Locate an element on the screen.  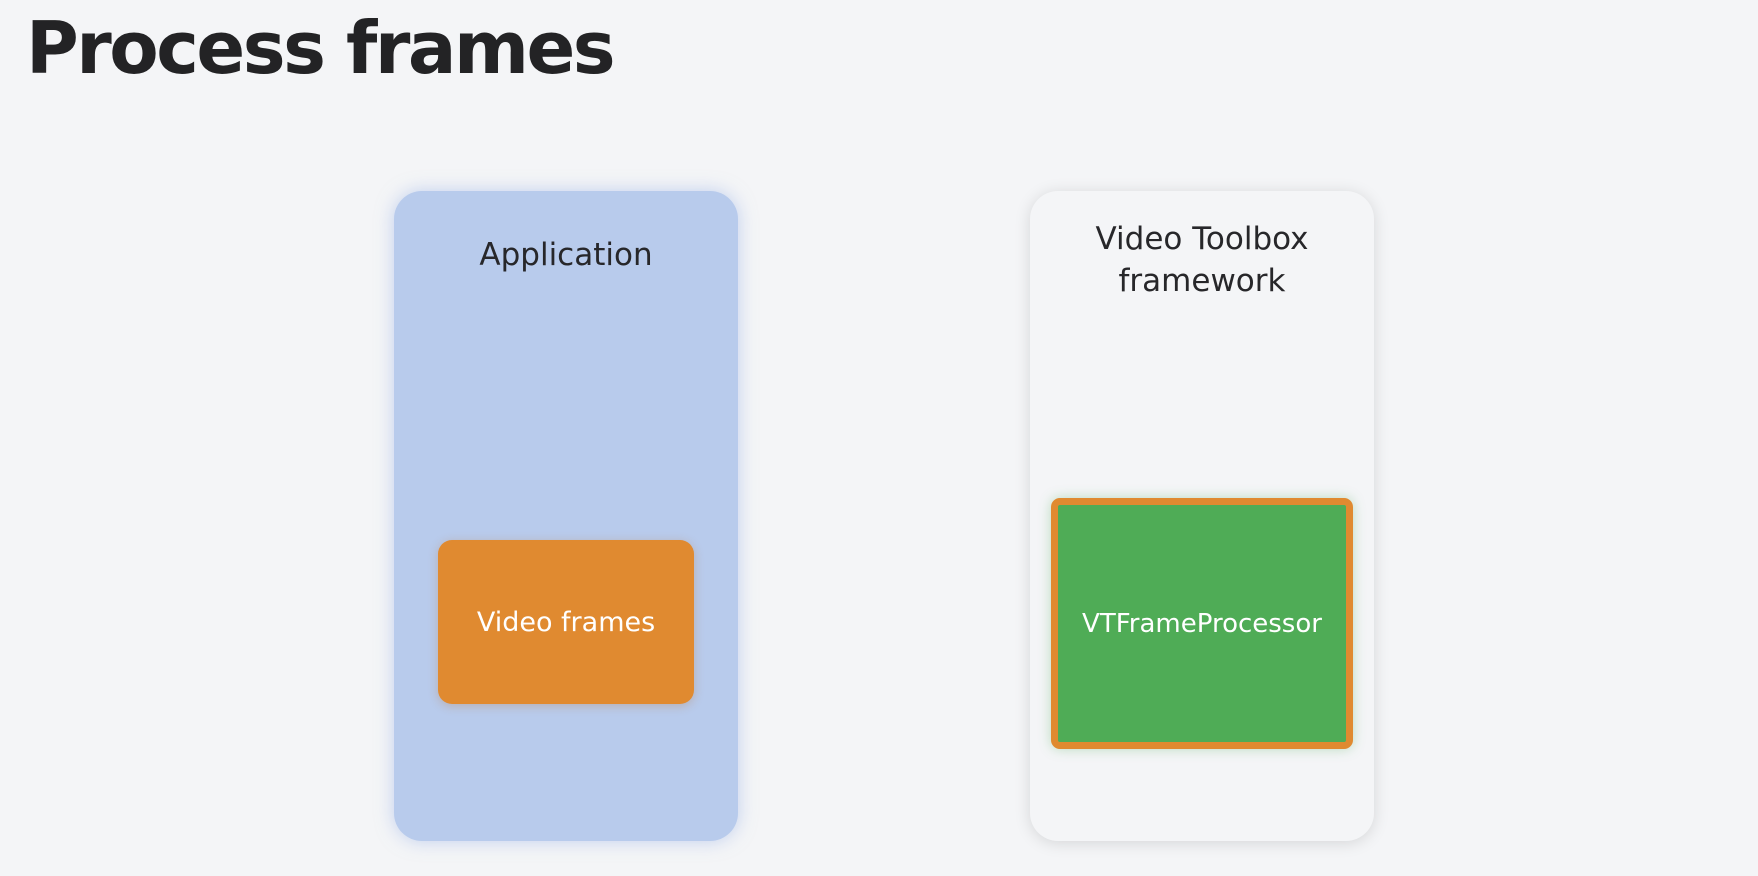
vt-frame-processor-label: VTFrameProcessor is located at coordinates (1202, 623).